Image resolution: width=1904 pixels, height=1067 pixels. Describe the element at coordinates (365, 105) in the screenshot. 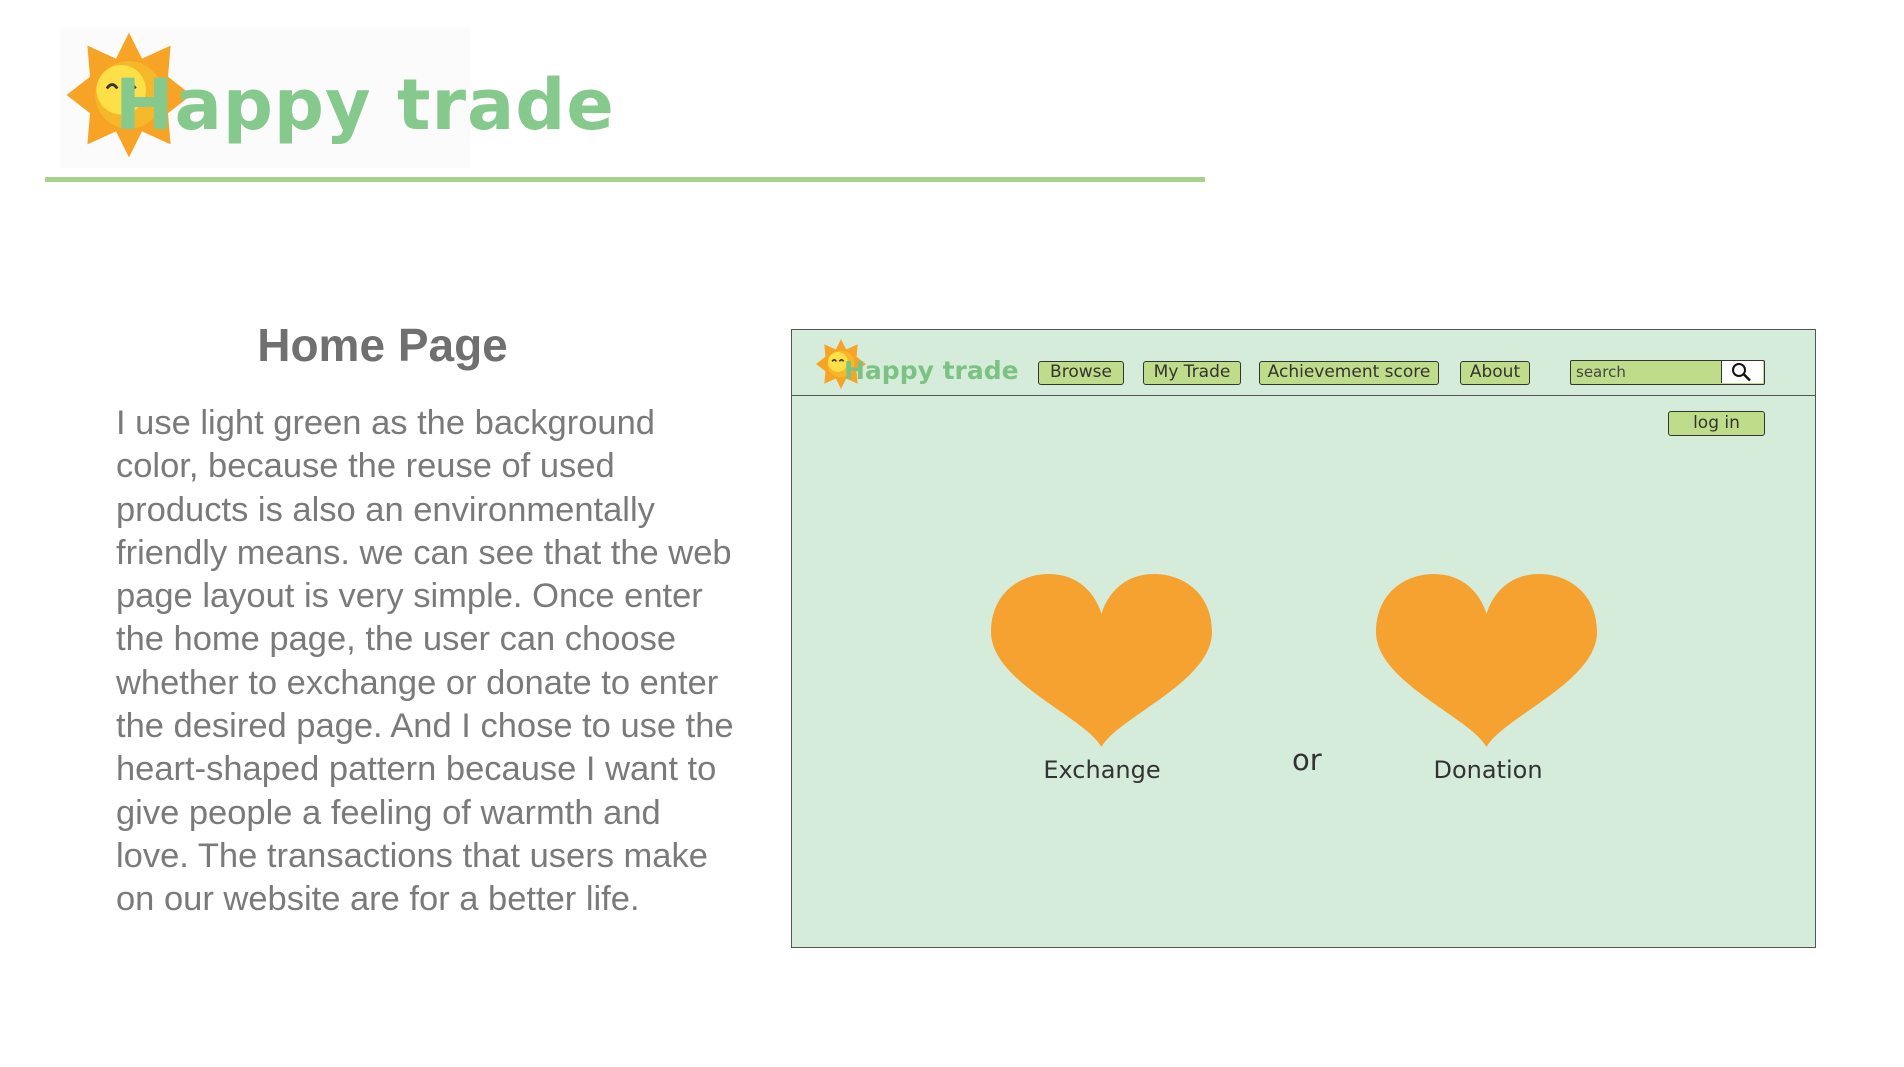

I see `logo-text: Happy trade` at that location.